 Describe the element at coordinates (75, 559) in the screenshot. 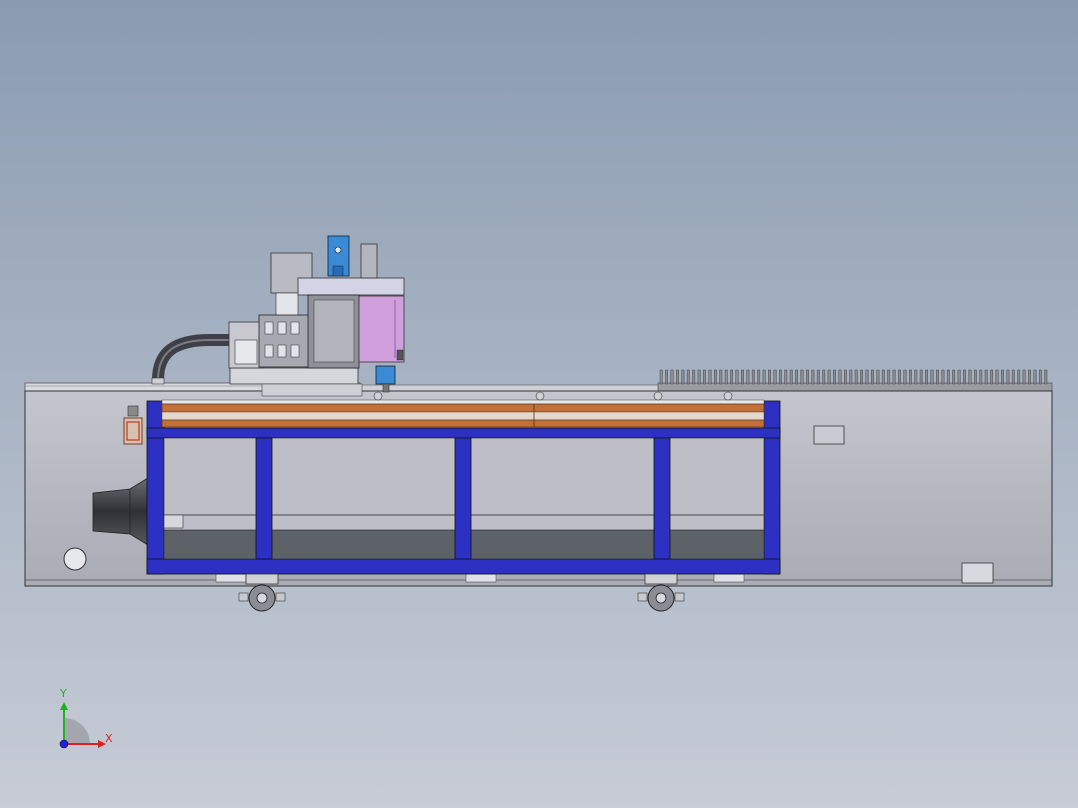

I see `port-hole` at that location.